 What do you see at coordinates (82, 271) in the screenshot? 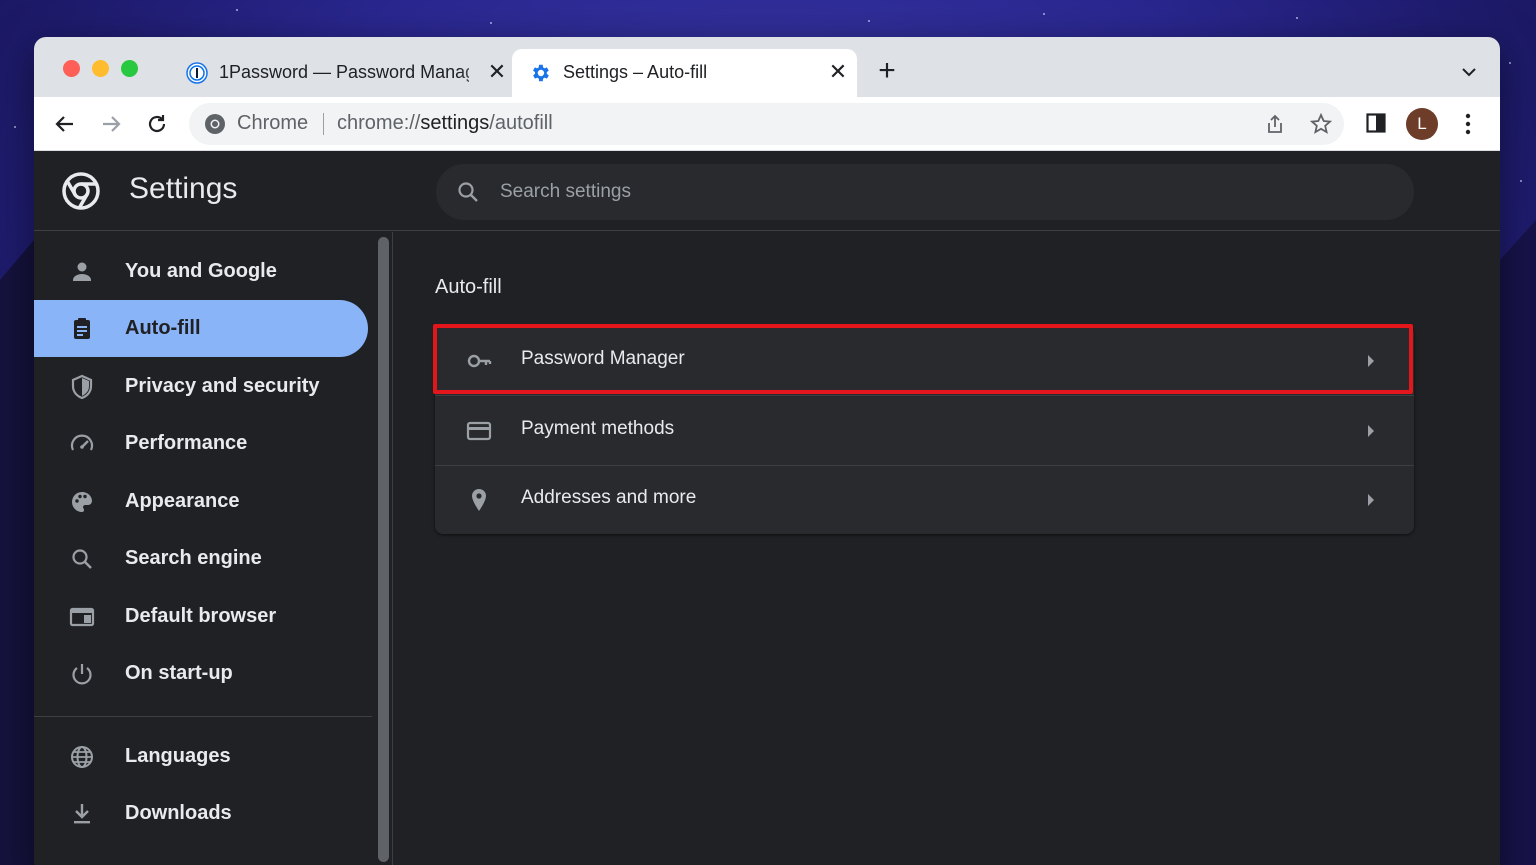
I see `person-icon` at bounding box center [82, 271].